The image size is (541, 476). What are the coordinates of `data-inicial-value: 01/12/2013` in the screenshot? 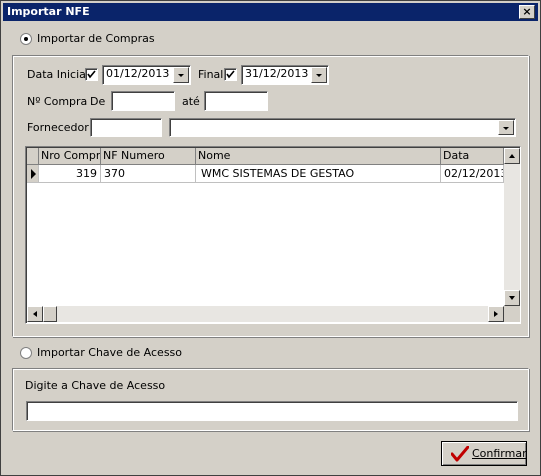 It's located at (138, 73).